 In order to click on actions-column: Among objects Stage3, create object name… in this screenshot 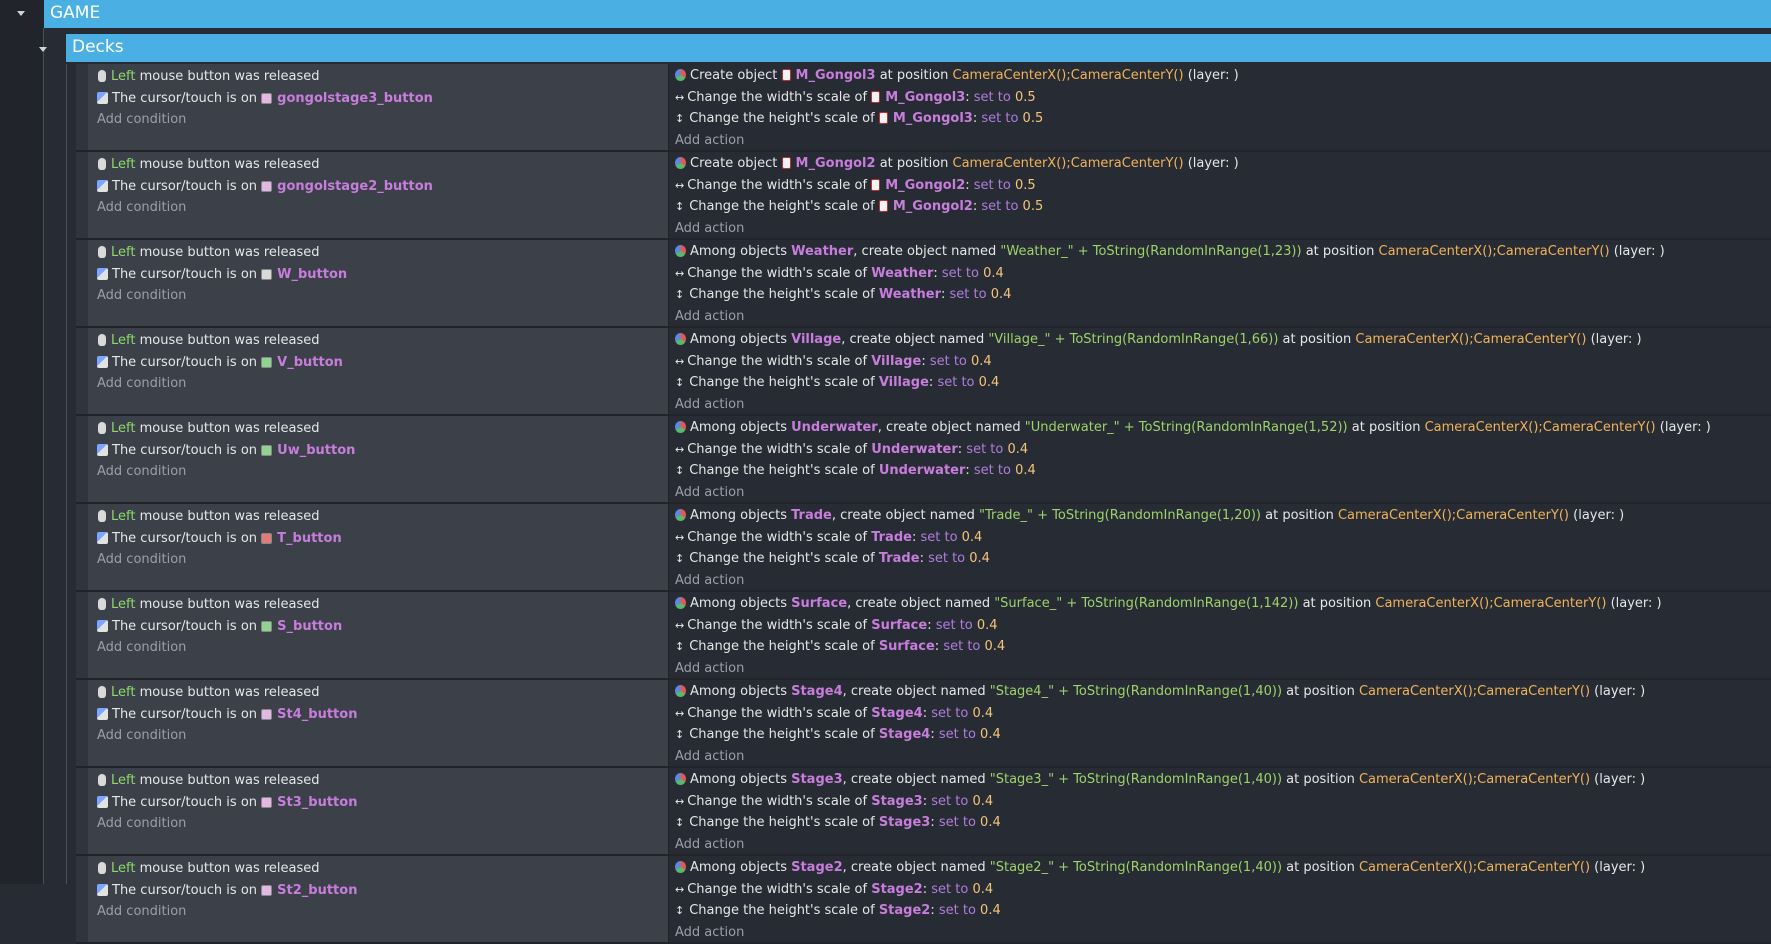, I will do `click(1220, 811)`.